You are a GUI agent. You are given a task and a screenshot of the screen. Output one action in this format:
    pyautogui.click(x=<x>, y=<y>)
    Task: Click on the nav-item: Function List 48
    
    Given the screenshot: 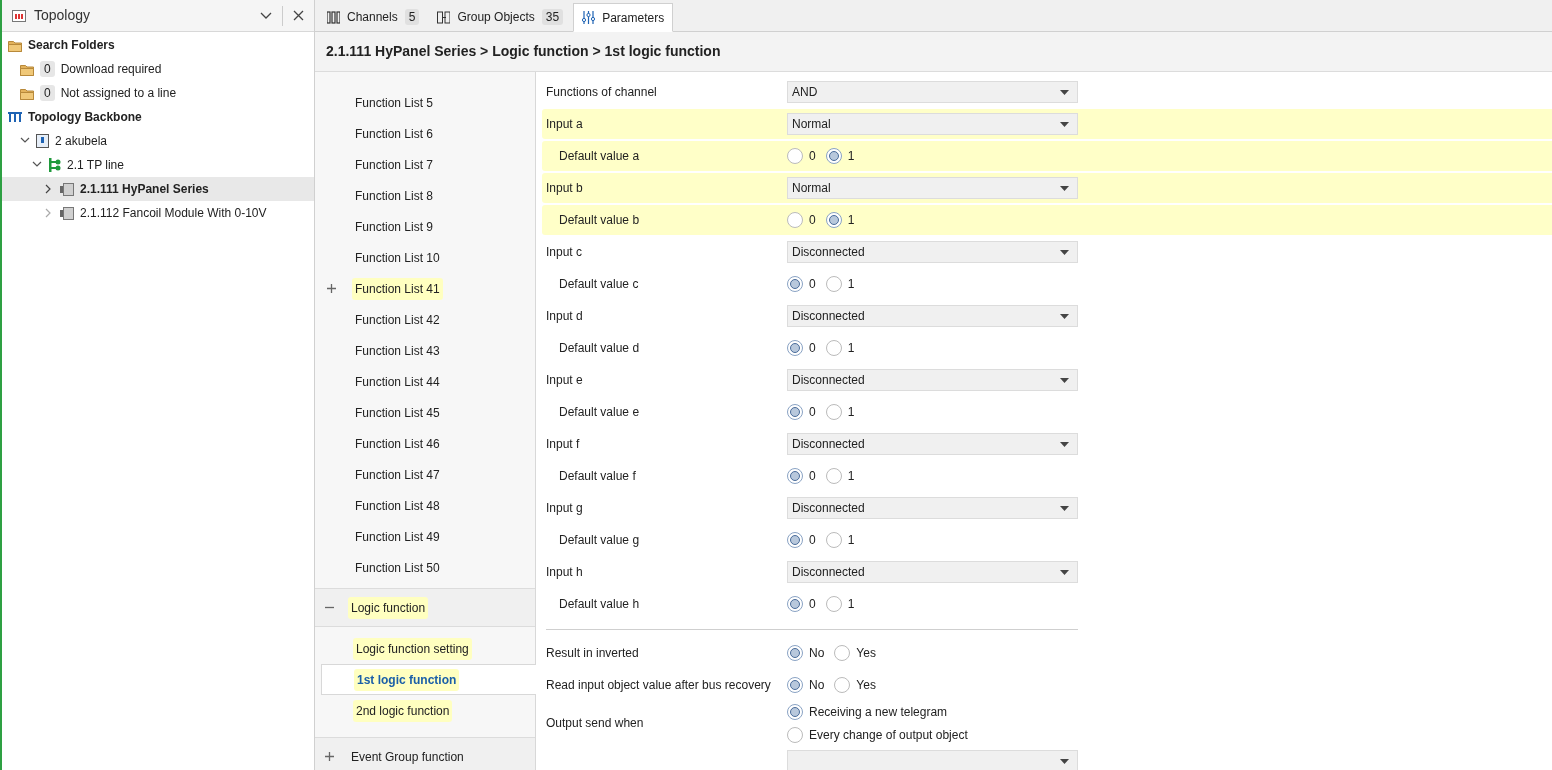 What is the action you would take?
    pyautogui.click(x=397, y=505)
    